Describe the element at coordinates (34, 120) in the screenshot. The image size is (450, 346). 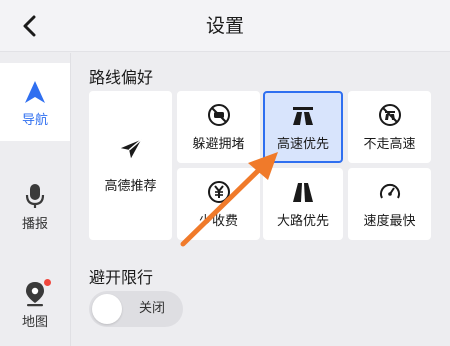
I see `sidebar-item-label: 导航` at that location.